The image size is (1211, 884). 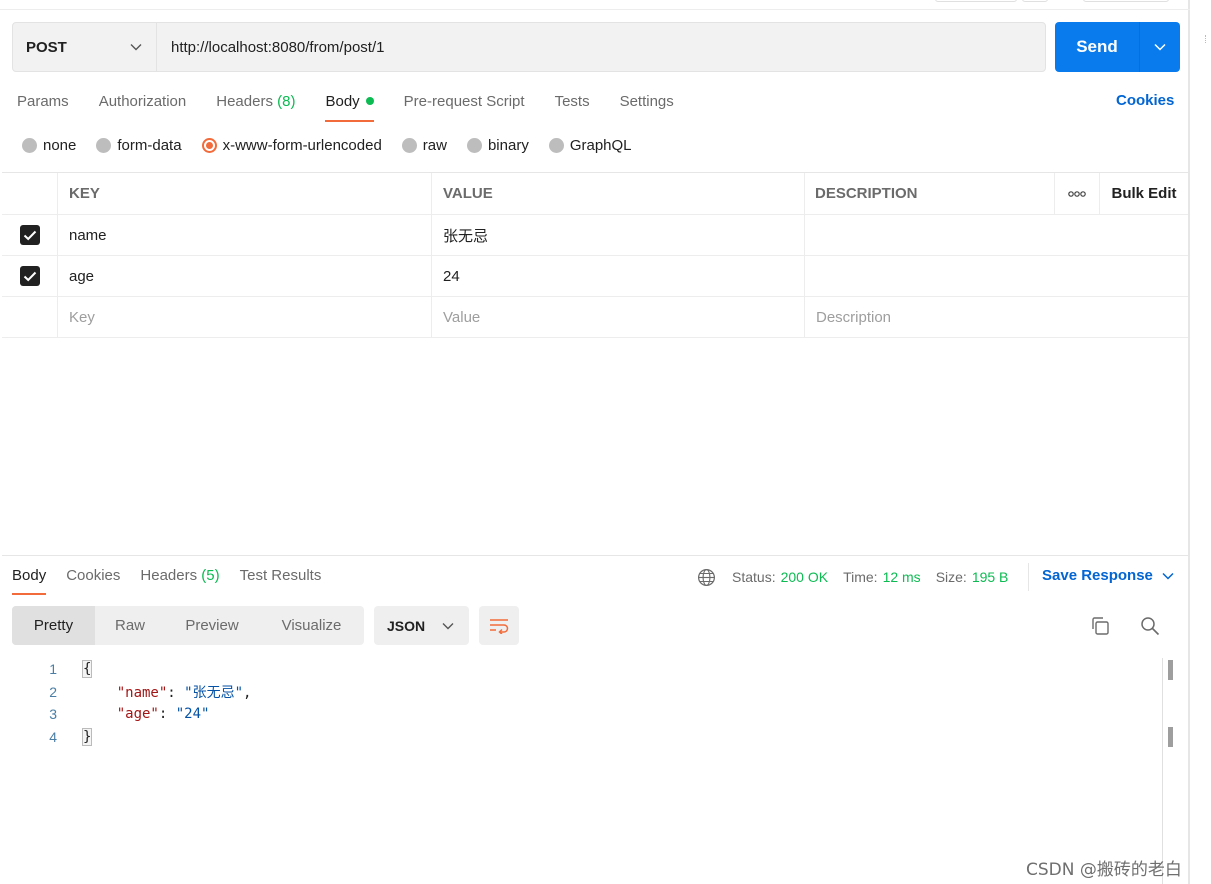 What do you see at coordinates (996, 317) in the screenshot?
I see `description-input: Description` at bounding box center [996, 317].